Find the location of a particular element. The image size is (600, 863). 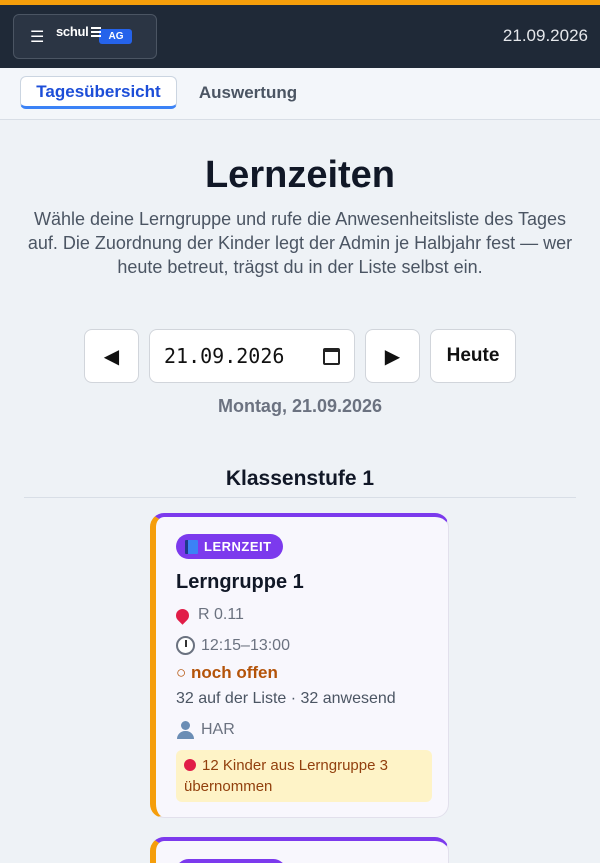

teacher-row: HAR is located at coordinates (205, 730).